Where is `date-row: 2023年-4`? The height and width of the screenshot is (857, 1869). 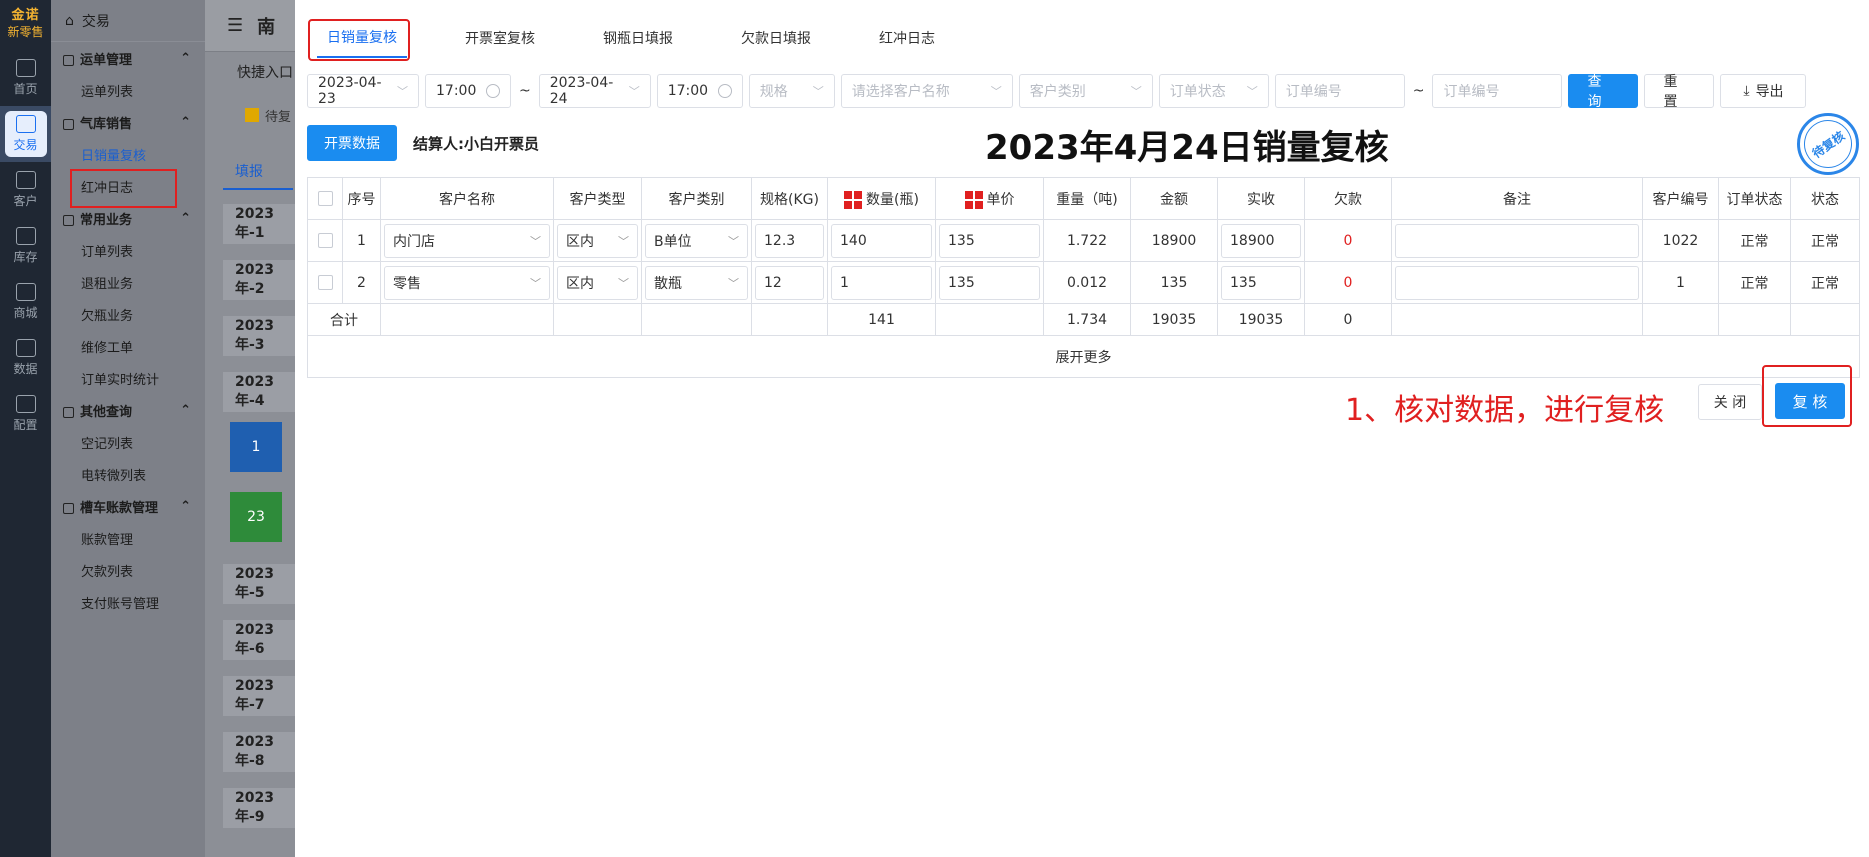 date-row: 2023年-4 is located at coordinates (259, 392).